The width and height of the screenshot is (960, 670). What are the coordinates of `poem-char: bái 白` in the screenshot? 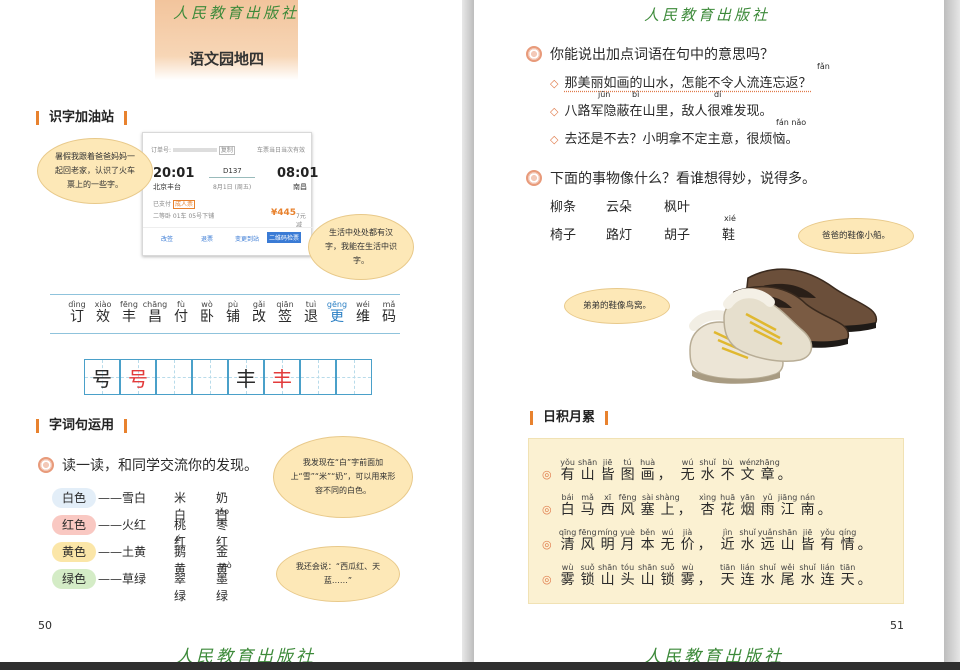 It's located at (568, 505).